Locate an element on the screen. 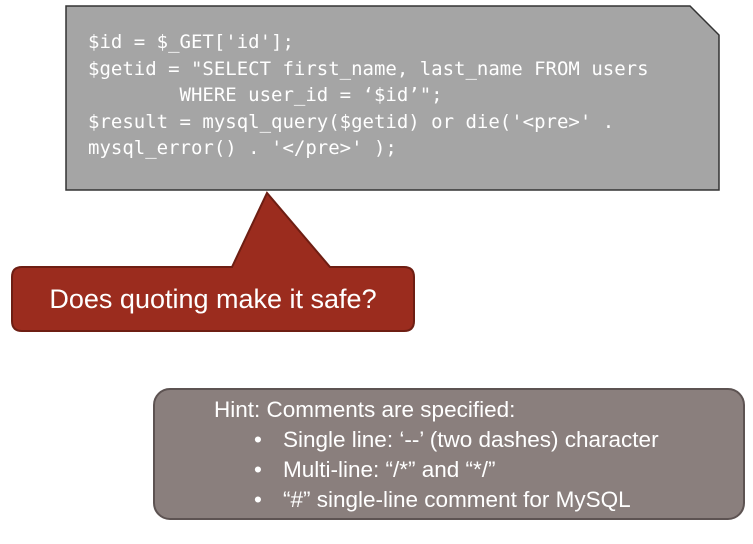  code-line: mysql_error() . '</pre>' ); is located at coordinates (242, 148).